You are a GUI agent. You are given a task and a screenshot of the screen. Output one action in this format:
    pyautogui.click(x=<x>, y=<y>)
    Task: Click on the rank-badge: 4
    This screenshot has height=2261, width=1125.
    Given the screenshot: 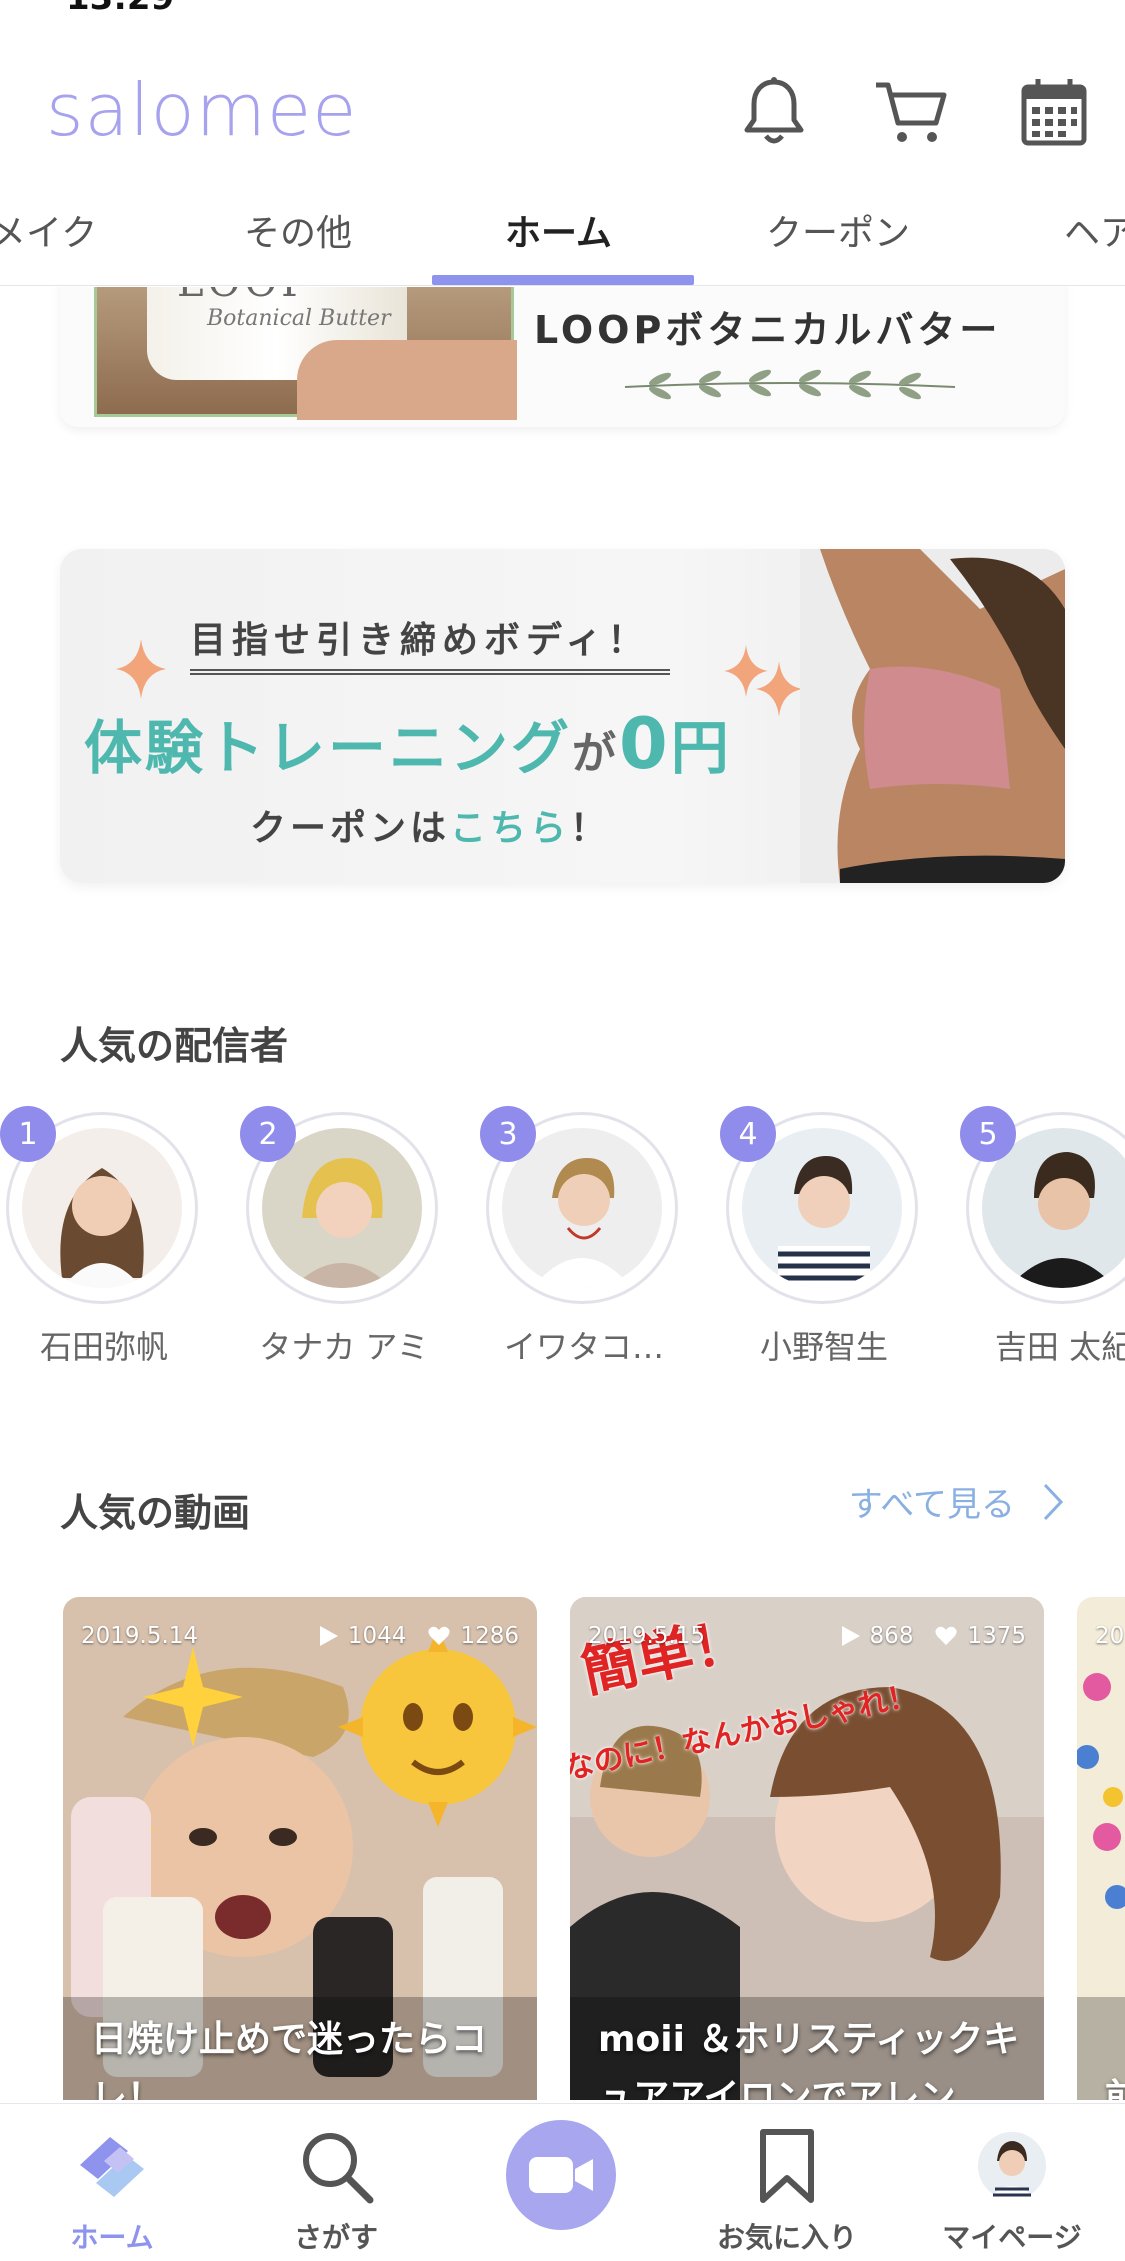 What is the action you would take?
    pyautogui.click(x=748, y=1134)
    